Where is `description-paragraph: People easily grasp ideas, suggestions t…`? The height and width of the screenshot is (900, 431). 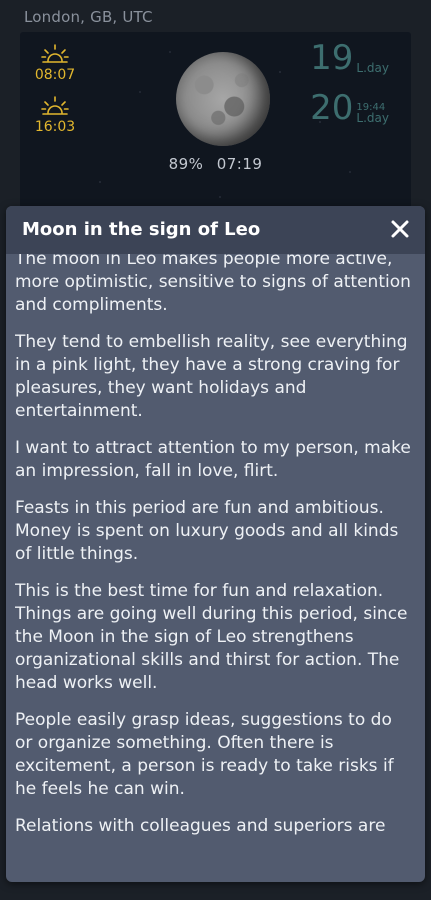 description-paragraph: People easily grasp ideas, suggestions t… is located at coordinates (204, 754).